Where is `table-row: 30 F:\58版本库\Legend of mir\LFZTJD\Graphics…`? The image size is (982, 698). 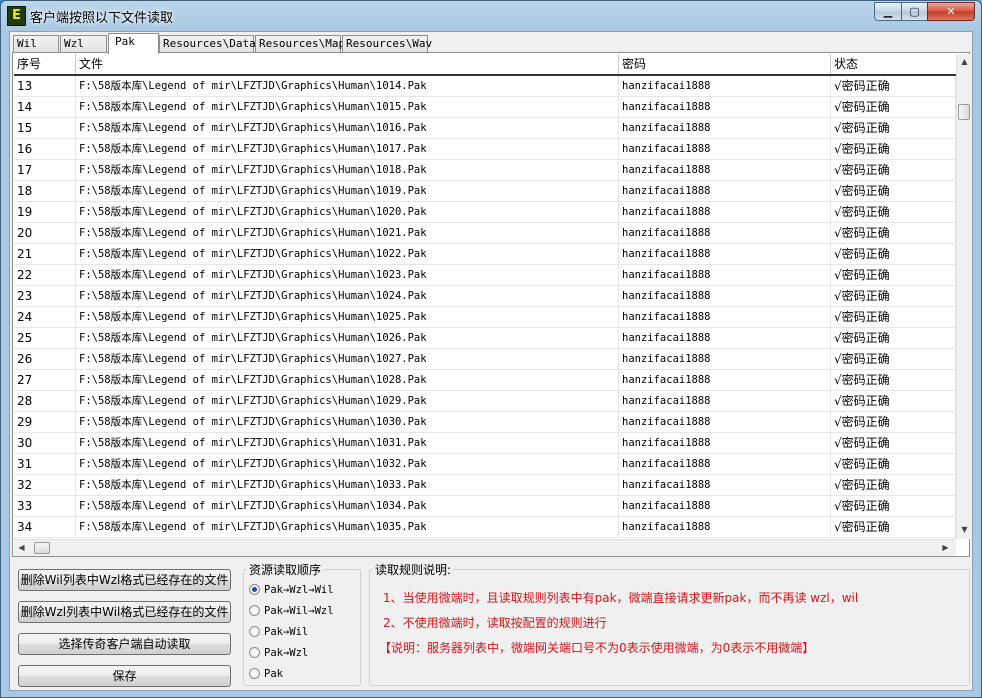 table-row: 30 F:\58版本库\Legend of mir\LFZTJD\Graphics… is located at coordinates (485, 443).